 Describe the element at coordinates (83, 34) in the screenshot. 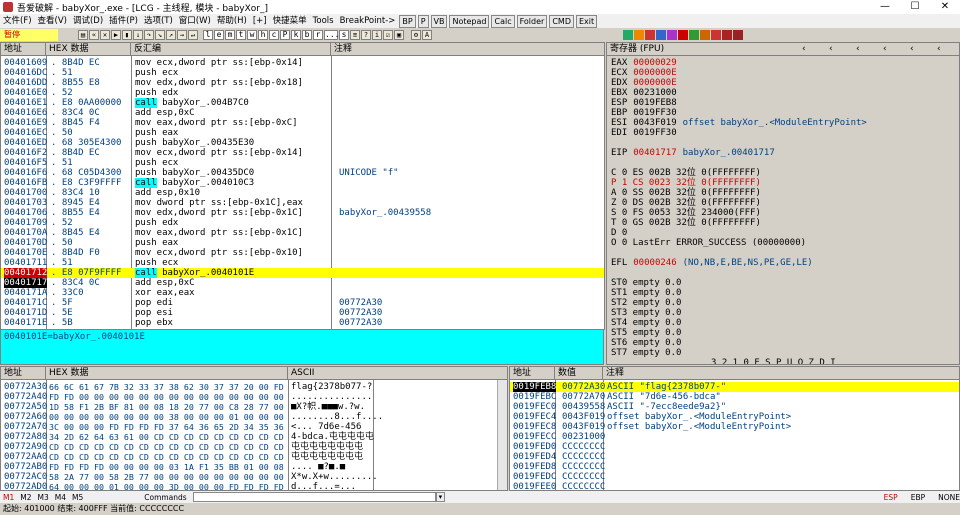

I see `open-icon: ▤` at that location.